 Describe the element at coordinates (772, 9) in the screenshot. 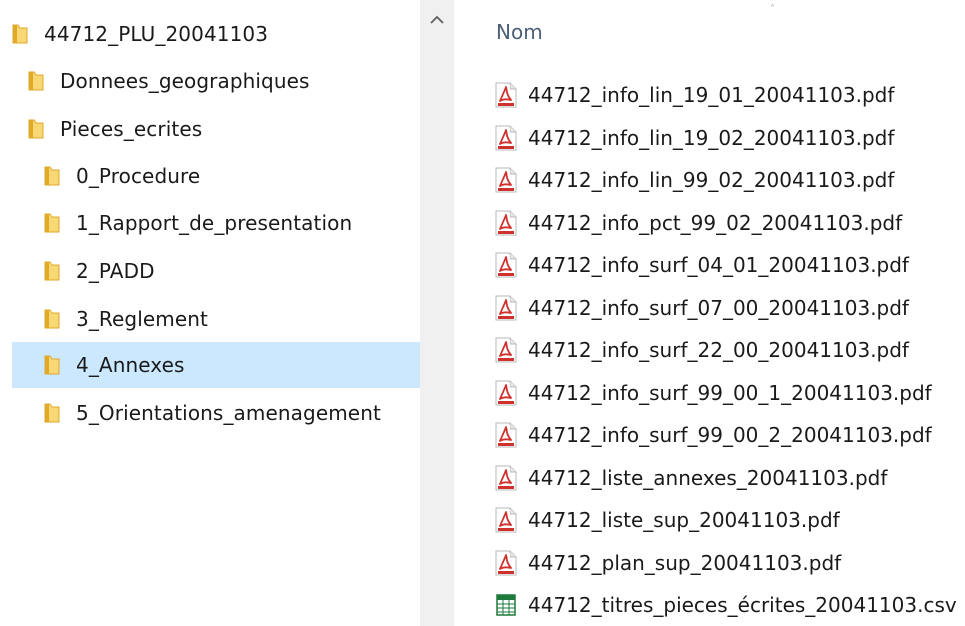

I see `sort-indicator-icon: ˄` at that location.